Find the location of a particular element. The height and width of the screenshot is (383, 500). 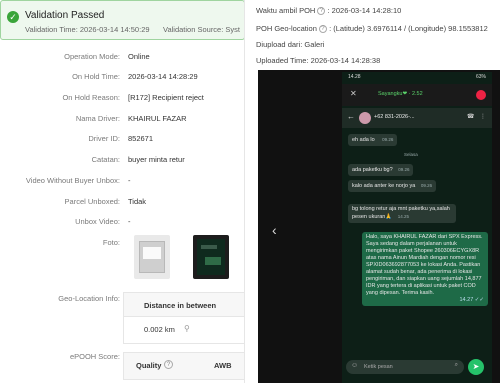

uploaded-time-text: Uploaded Time: 2026-03-14 14:28:38 is located at coordinates (318, 60).